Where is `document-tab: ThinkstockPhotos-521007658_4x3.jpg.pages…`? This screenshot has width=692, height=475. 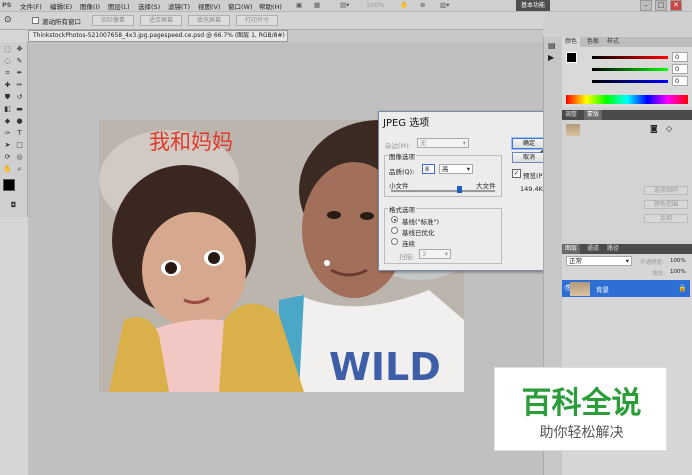
document-tab: ThinkstockPhotos-521007658_4x3.jpg.pages… is located at coordinates (158, 36).